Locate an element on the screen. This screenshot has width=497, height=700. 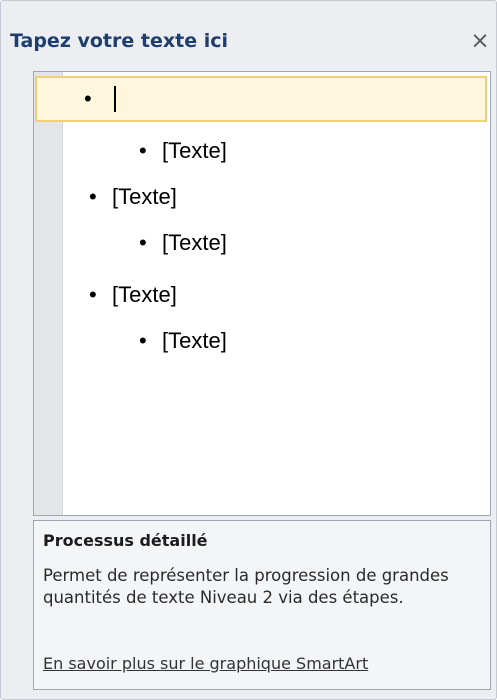
text-pane-title: Tapez votre texte ici is located at coordinates (119, 41).